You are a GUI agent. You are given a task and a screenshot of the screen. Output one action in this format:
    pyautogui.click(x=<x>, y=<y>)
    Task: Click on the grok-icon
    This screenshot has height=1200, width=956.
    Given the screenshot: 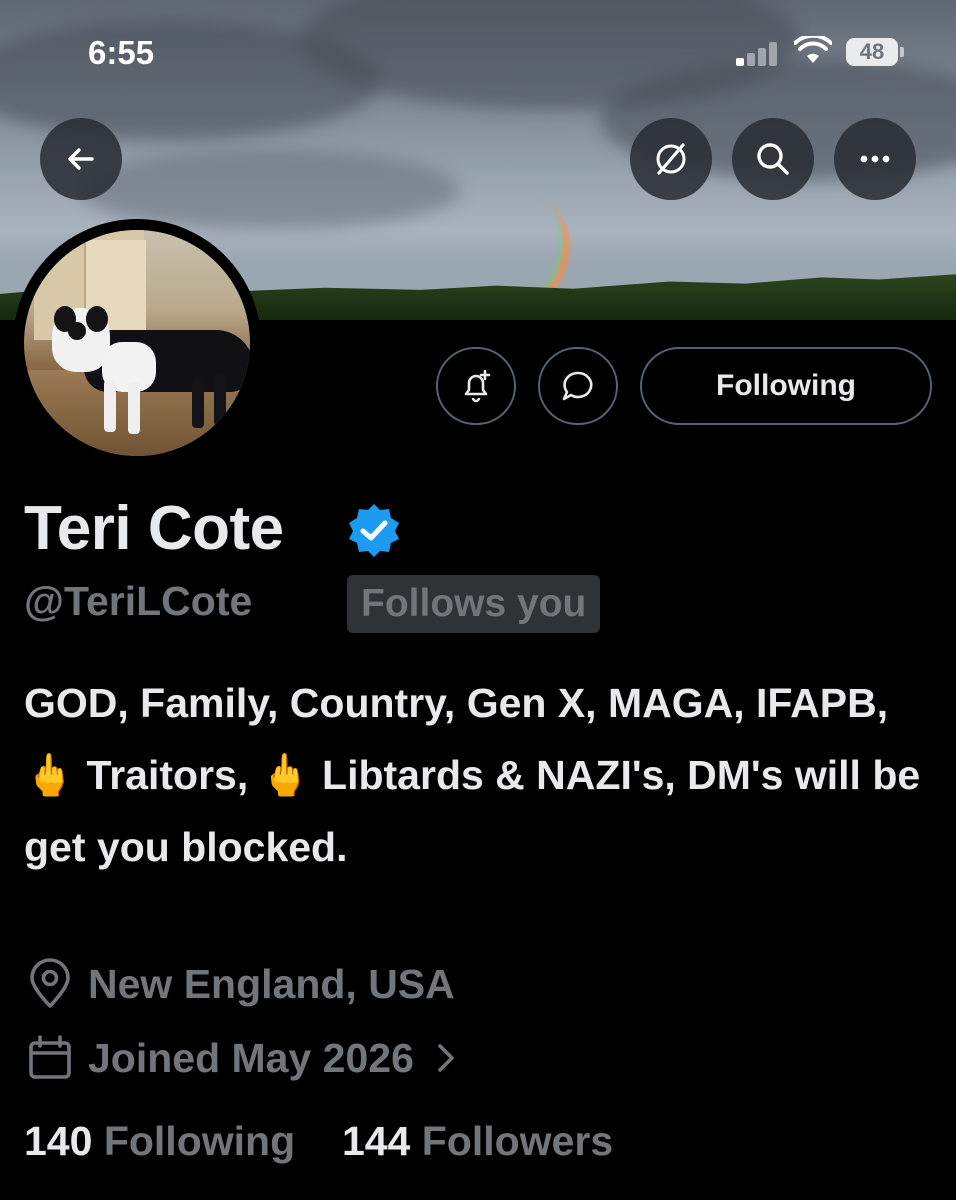 What is the action you would take?
    pyautogui.click(x=671, y=159)
    